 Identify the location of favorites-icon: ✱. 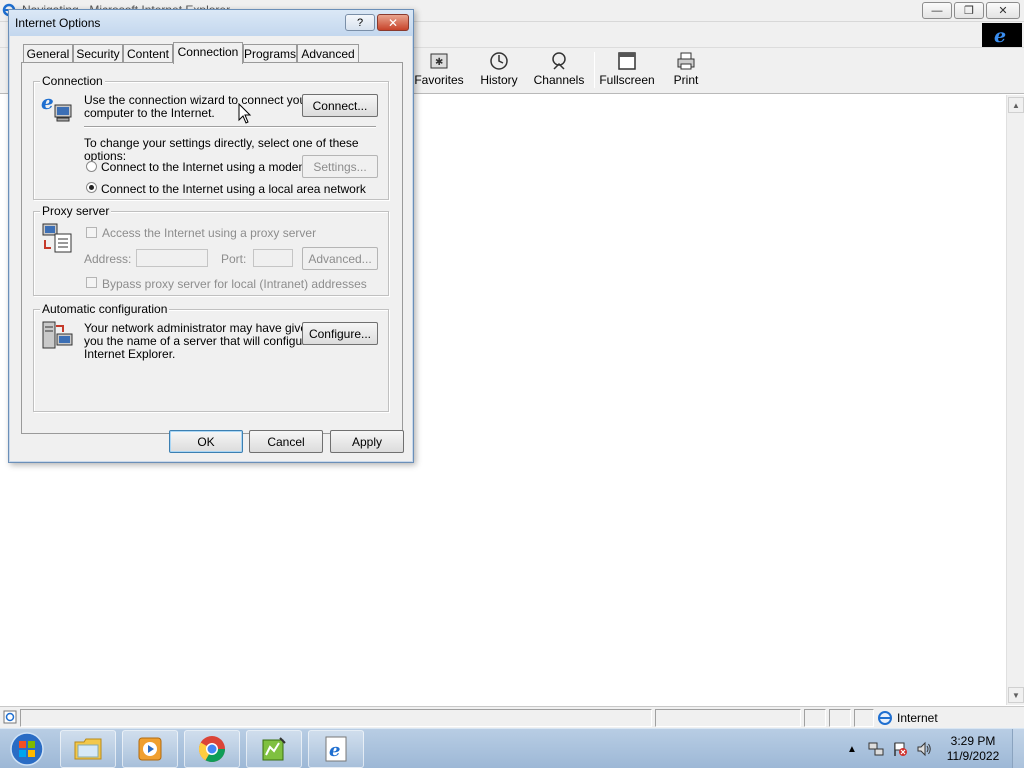
(439, 61).